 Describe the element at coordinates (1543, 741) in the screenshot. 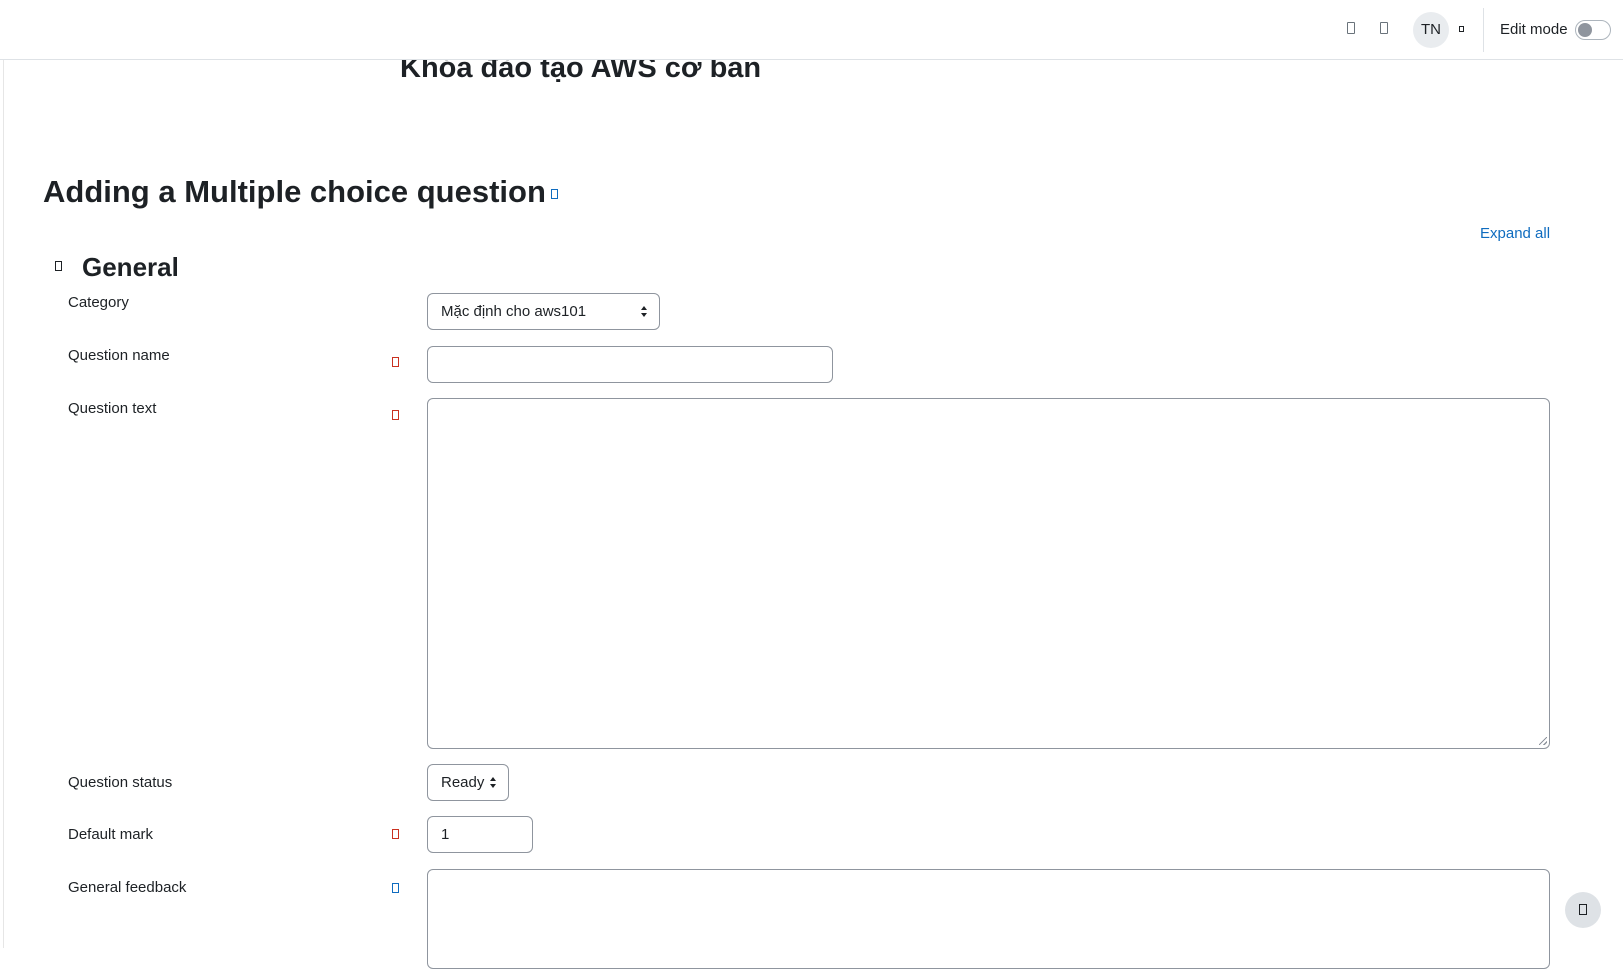

I see `resize-handle-icon` at that location.